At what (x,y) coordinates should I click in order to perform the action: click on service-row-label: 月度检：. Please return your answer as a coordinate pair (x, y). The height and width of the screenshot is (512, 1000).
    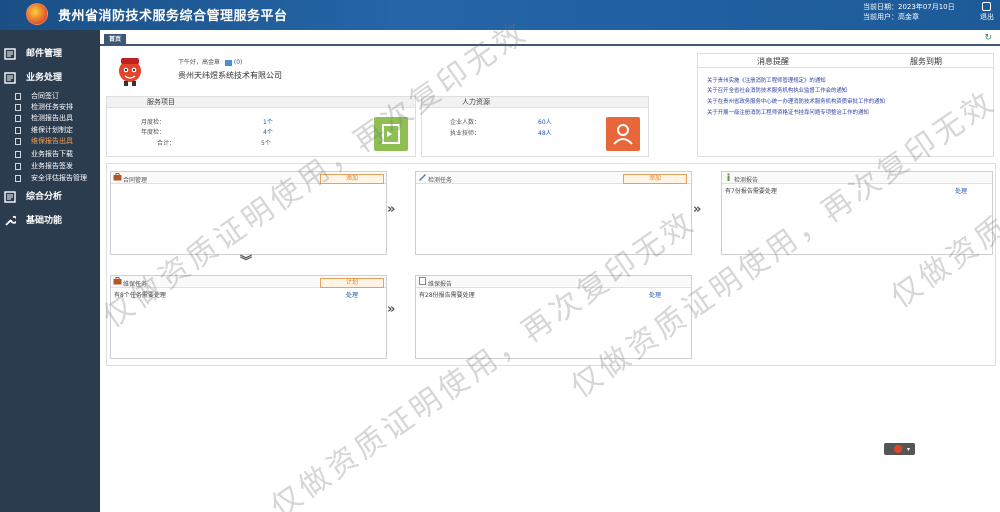
    Looking at the image, I should click on (153, 122).